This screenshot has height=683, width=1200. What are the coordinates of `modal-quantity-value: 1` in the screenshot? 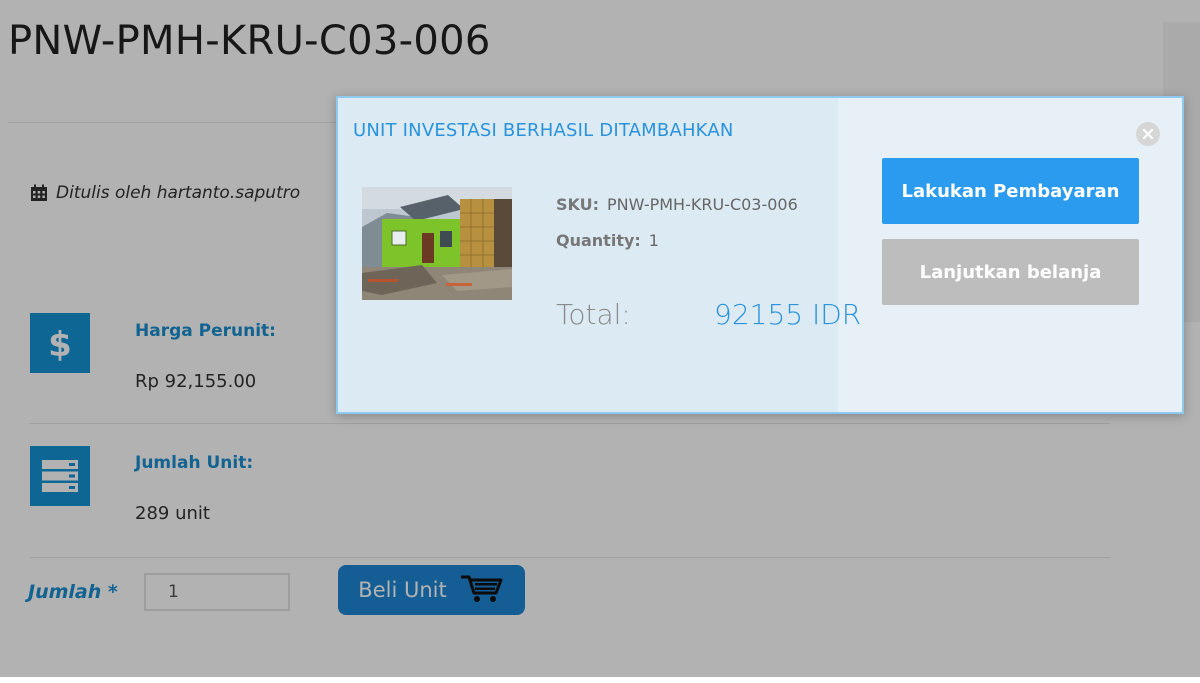 It's located at (653, 240).